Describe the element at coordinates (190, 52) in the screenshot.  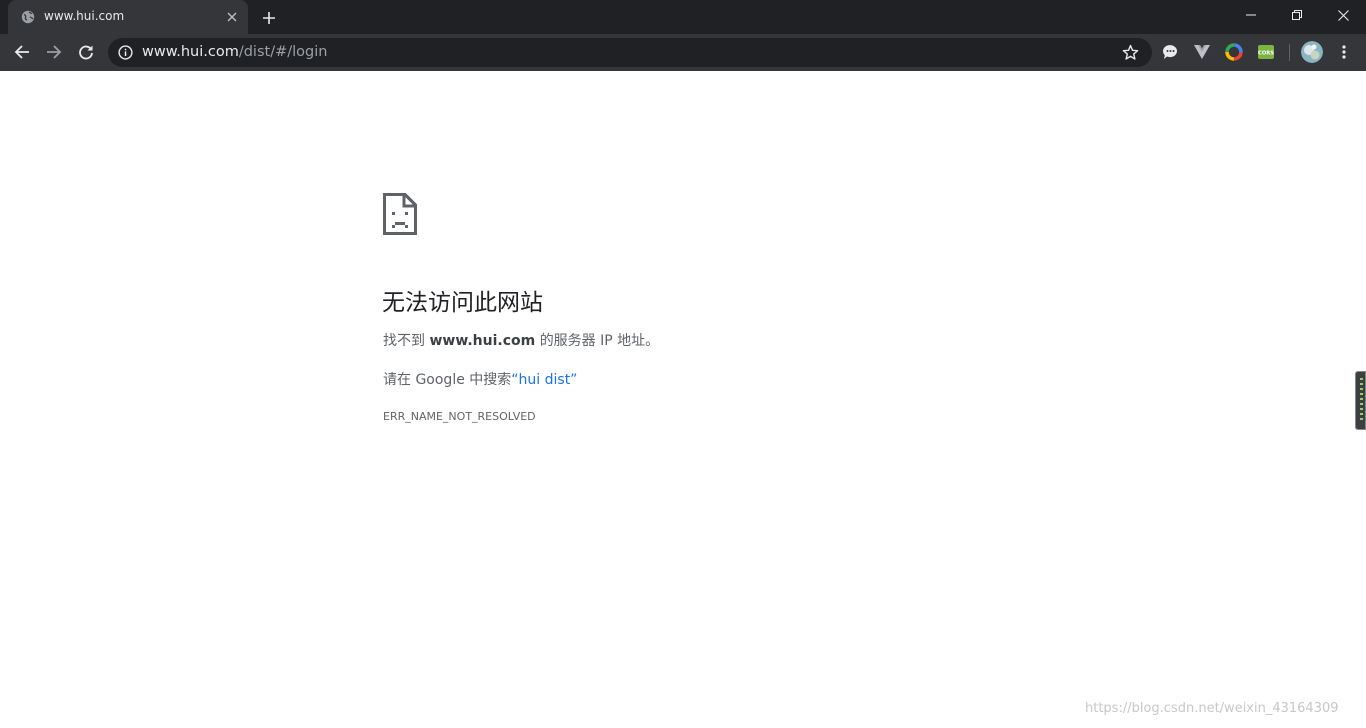
I see `url-host: www.hui.com` at that location.